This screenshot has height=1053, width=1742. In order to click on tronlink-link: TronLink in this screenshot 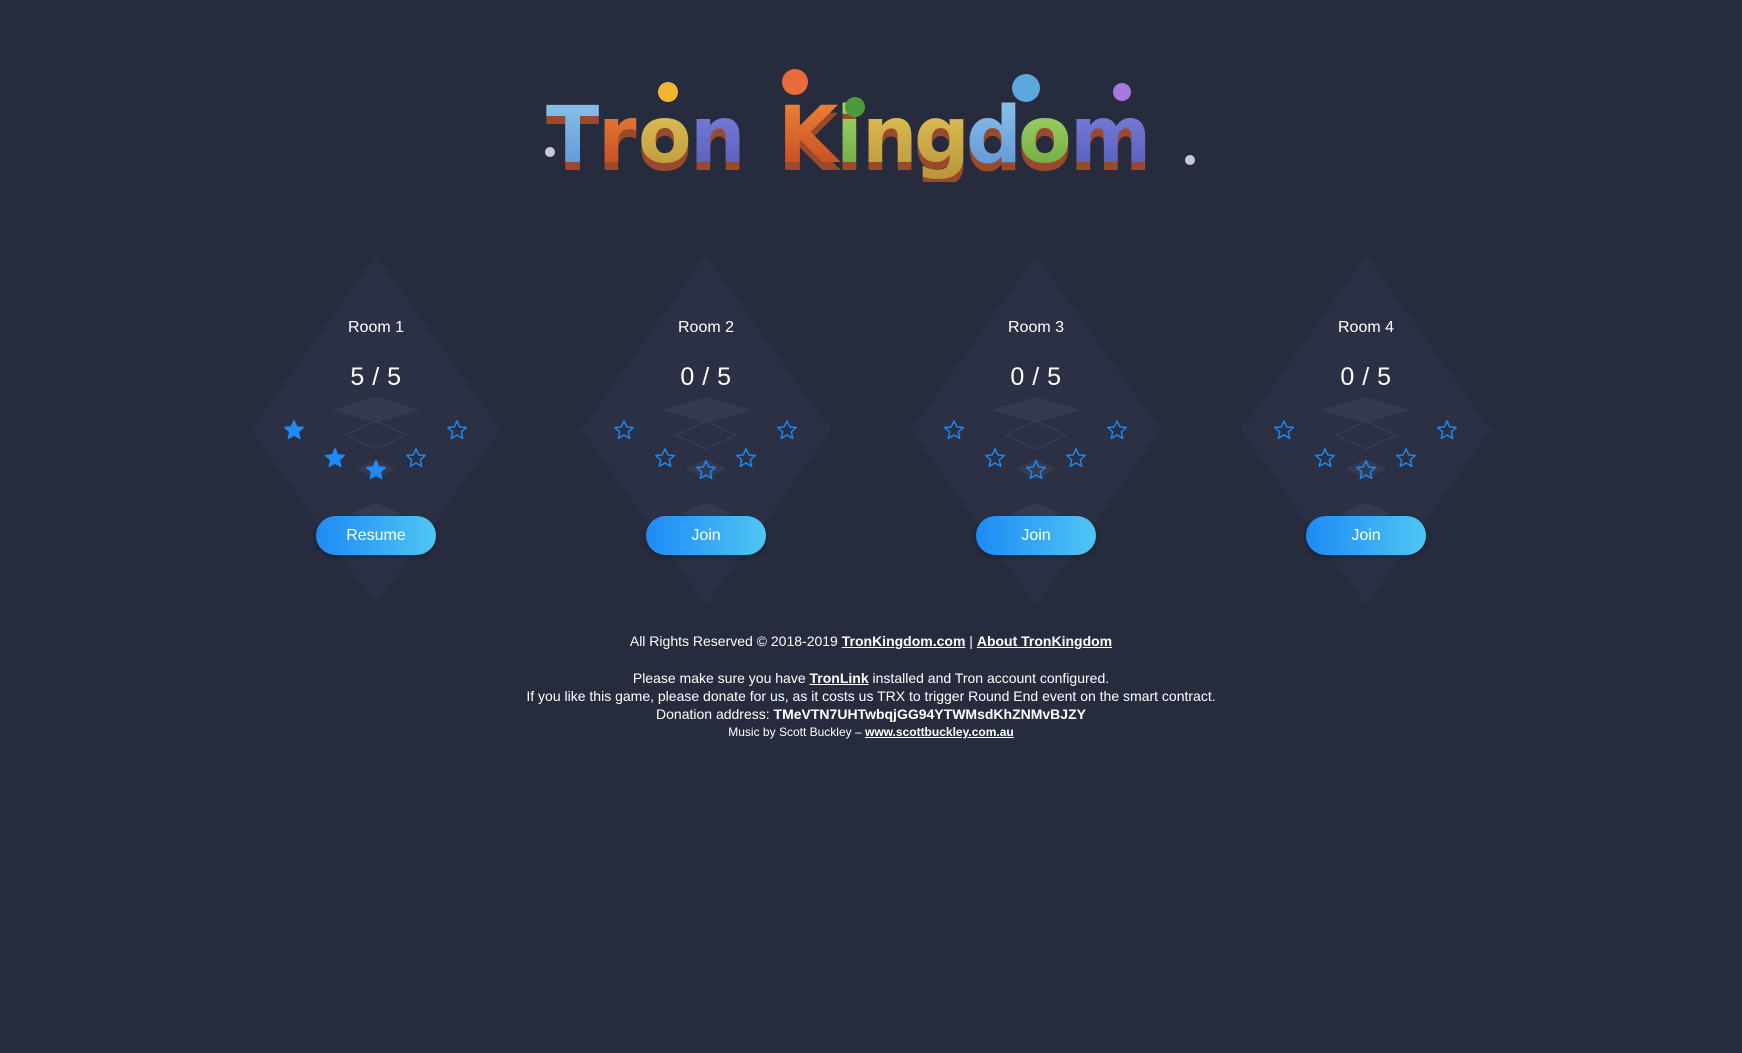, I will do `click(839, 678)`.